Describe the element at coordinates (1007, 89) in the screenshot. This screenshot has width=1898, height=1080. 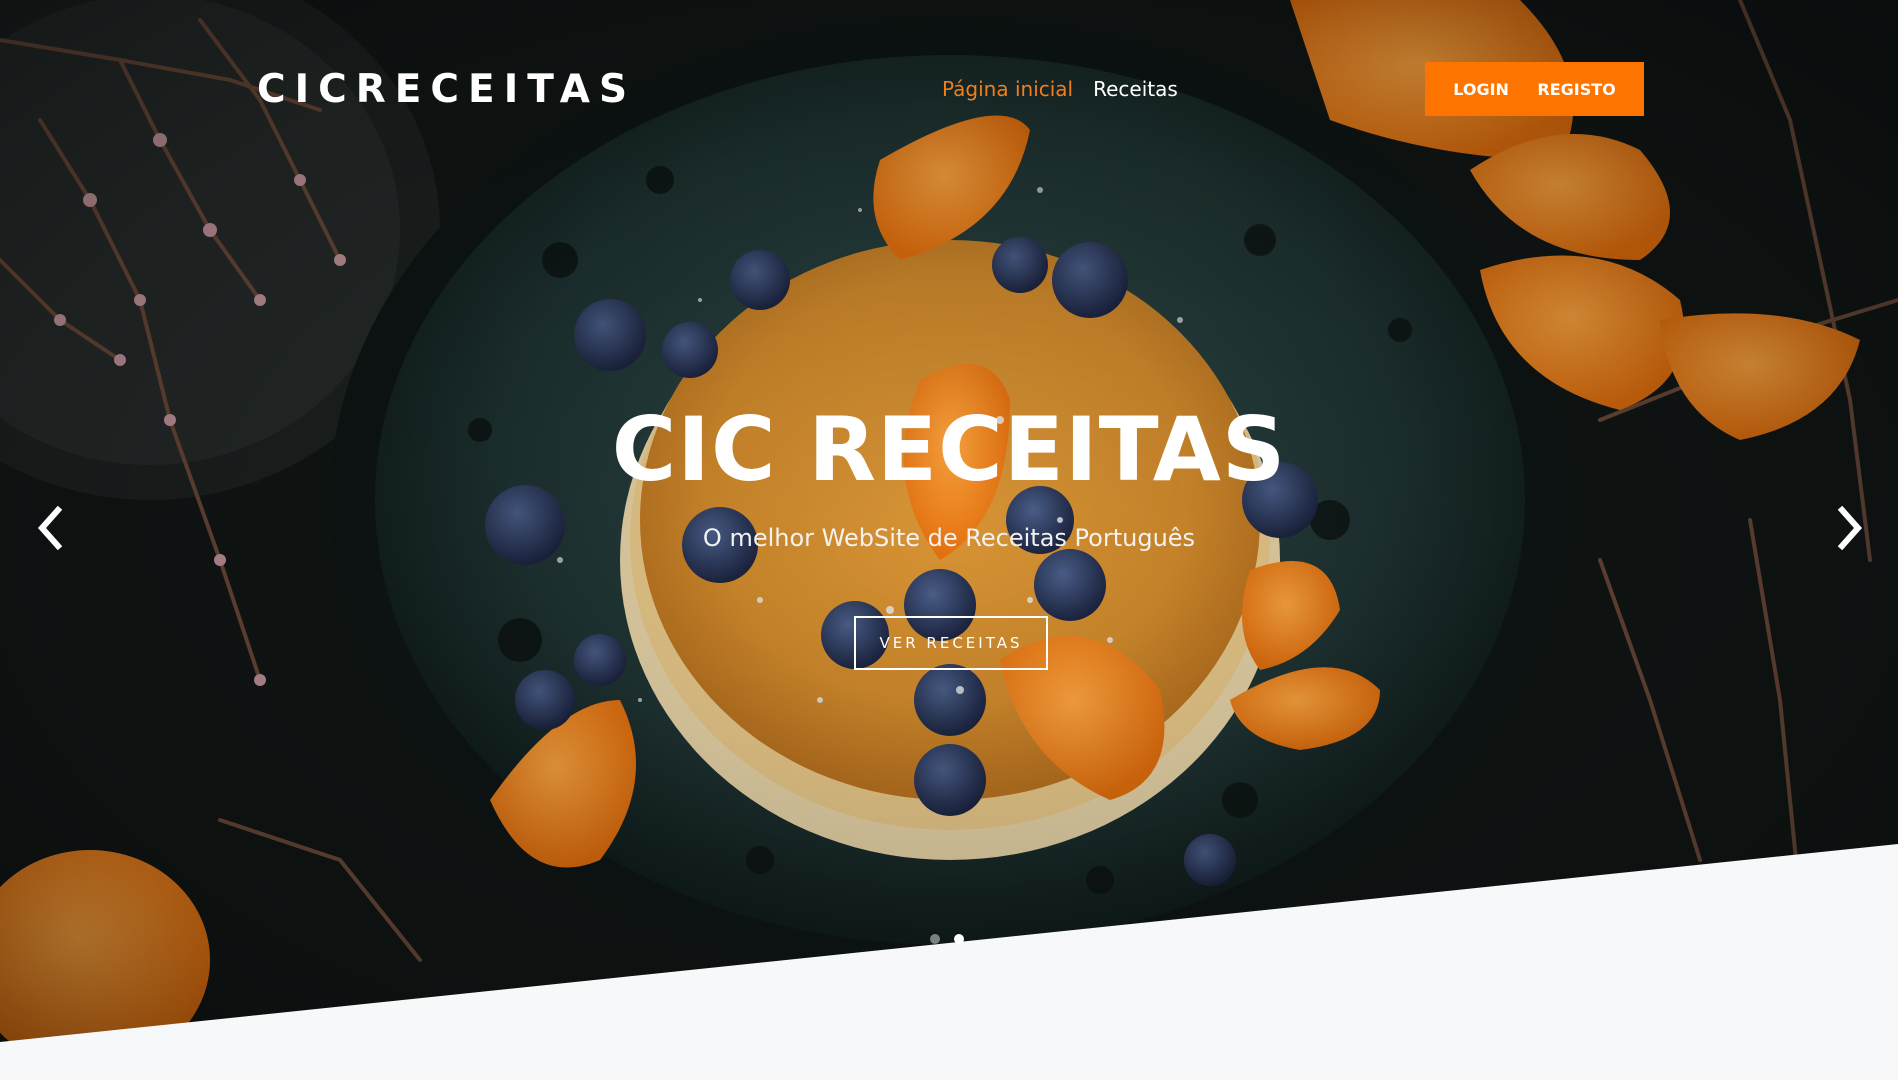
I see `nav-item-home: Página inicial` at that location.